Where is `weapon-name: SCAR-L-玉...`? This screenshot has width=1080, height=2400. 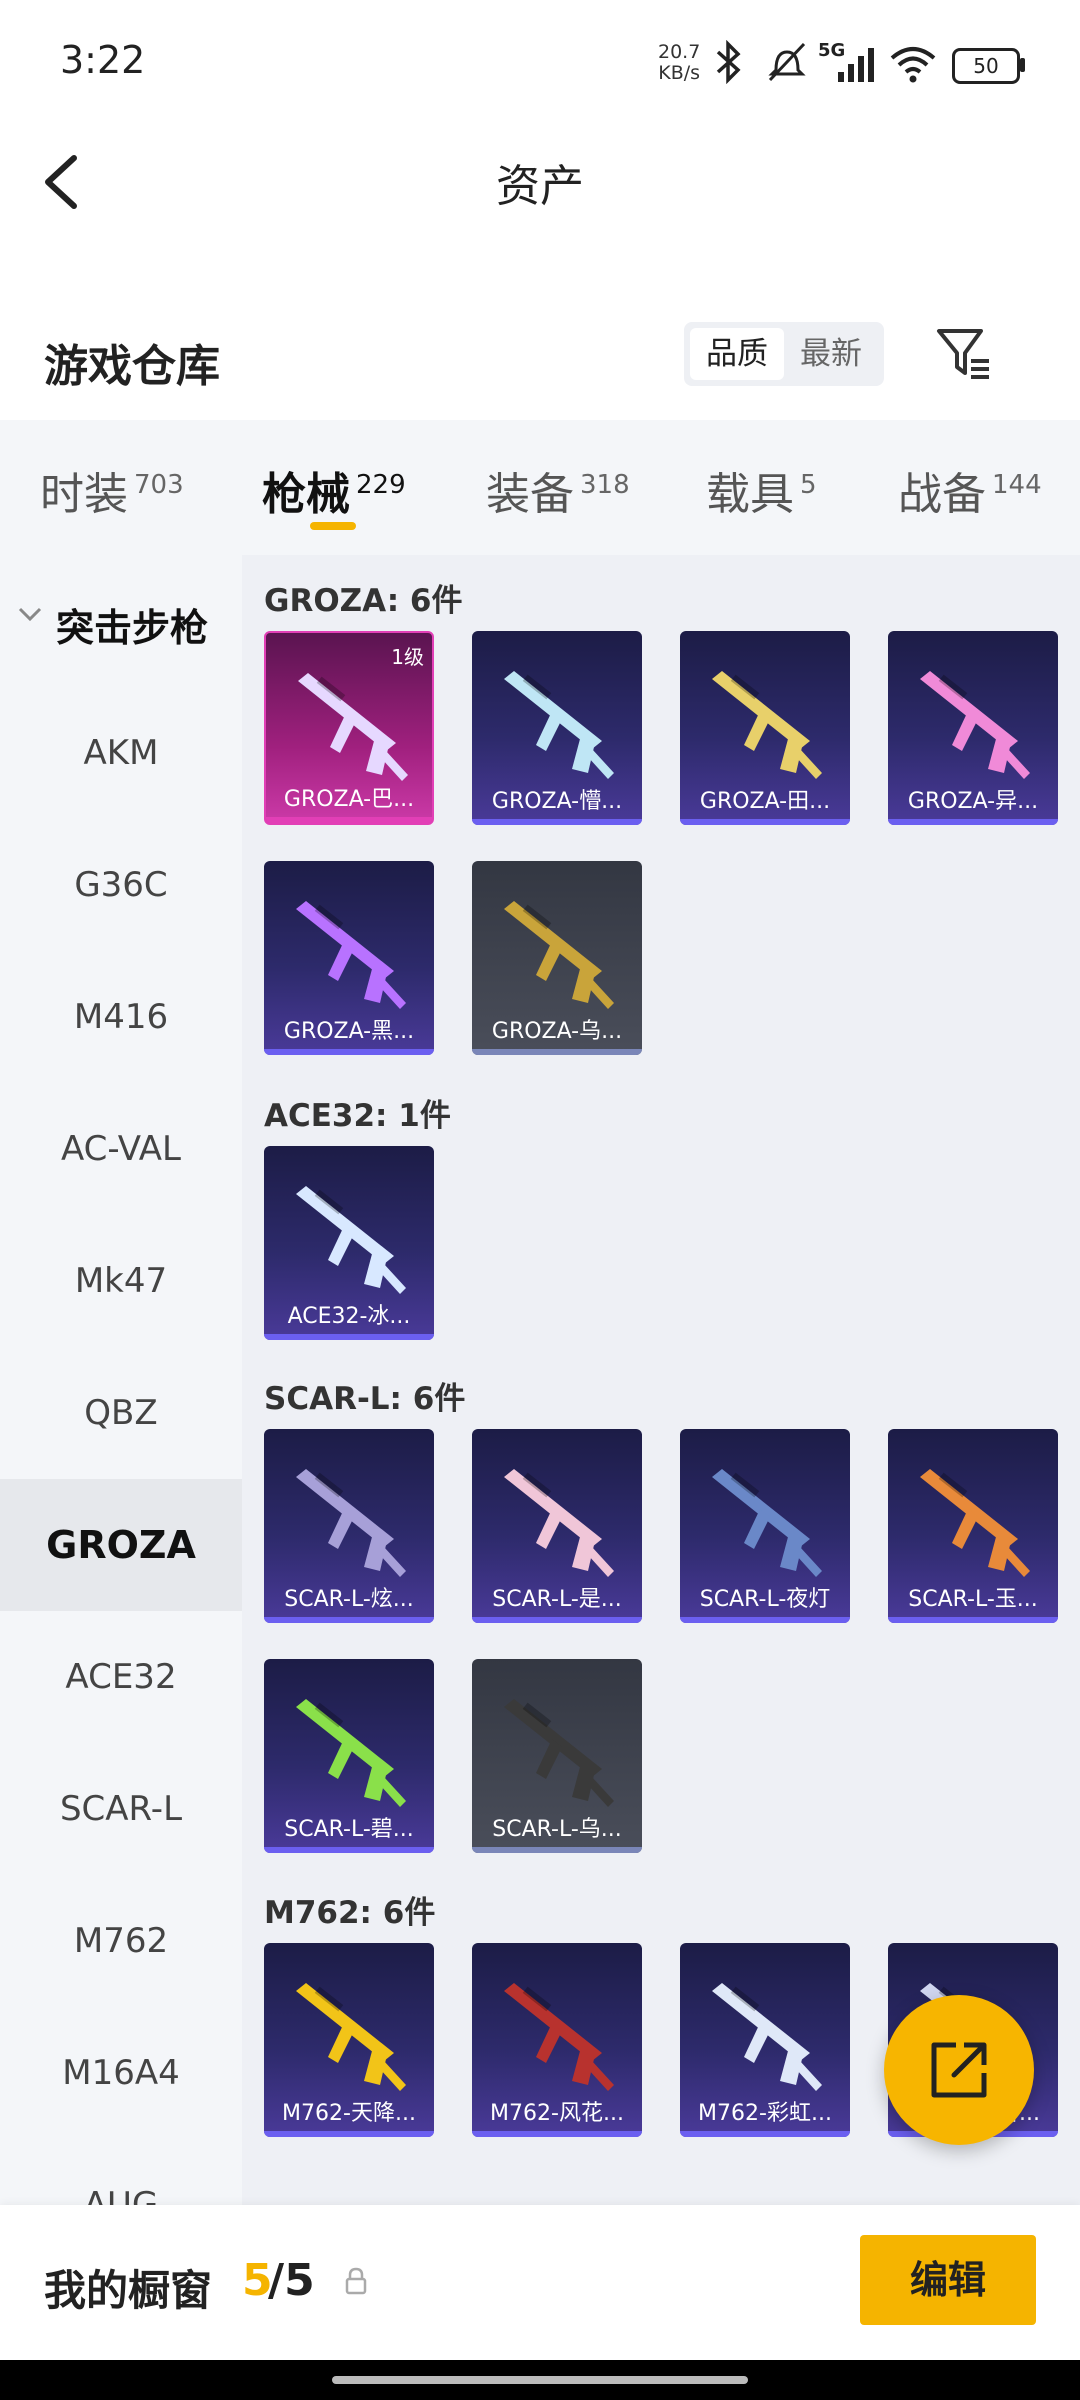
weapon-name: SCAR-L-玉... is located at coordinates (973, 1599).